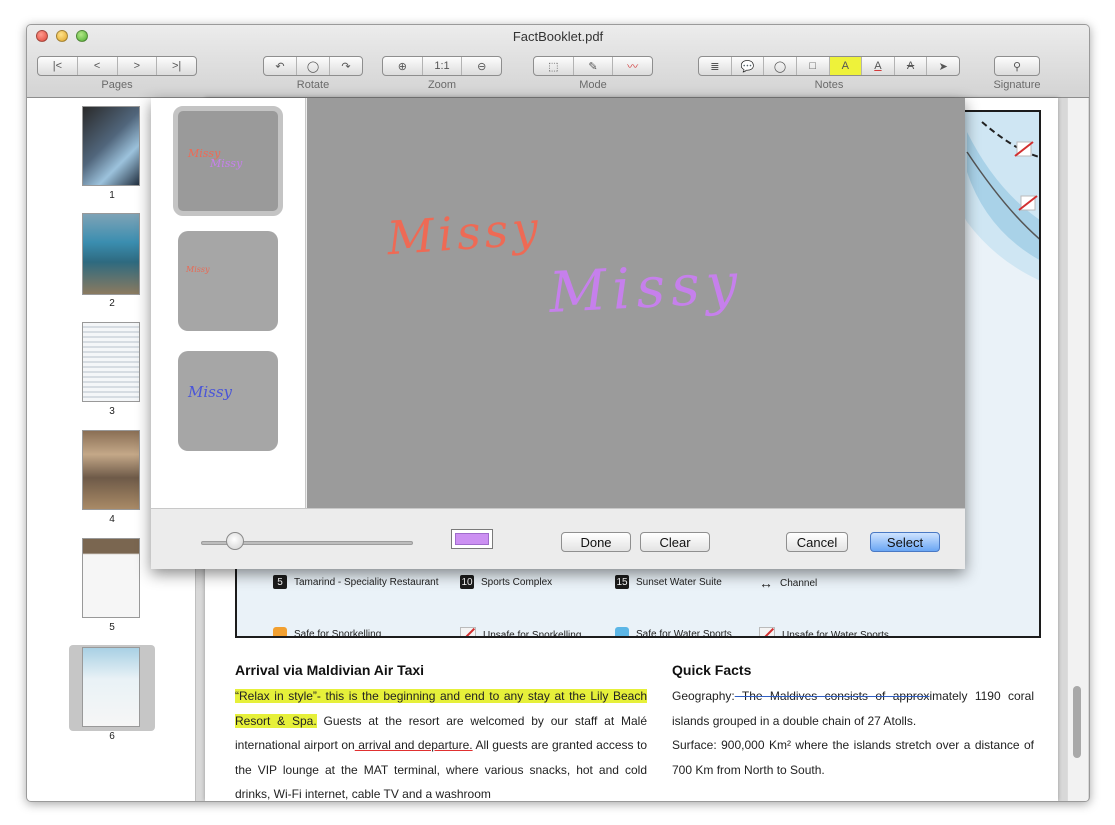  I want to click on zoom-in-icon: ⊕, so click(402, 66).